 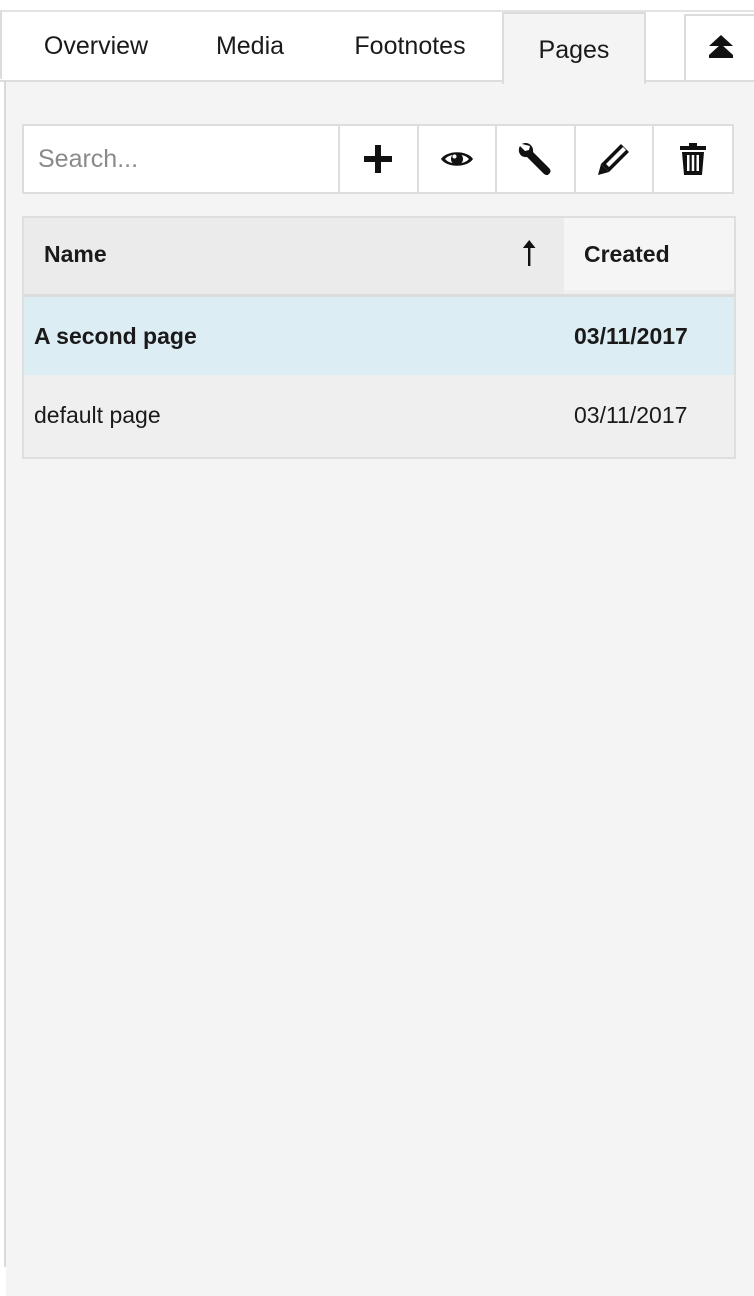 I want to click on table-row: A second page 03/11/2017, so click(x=379, y=336).